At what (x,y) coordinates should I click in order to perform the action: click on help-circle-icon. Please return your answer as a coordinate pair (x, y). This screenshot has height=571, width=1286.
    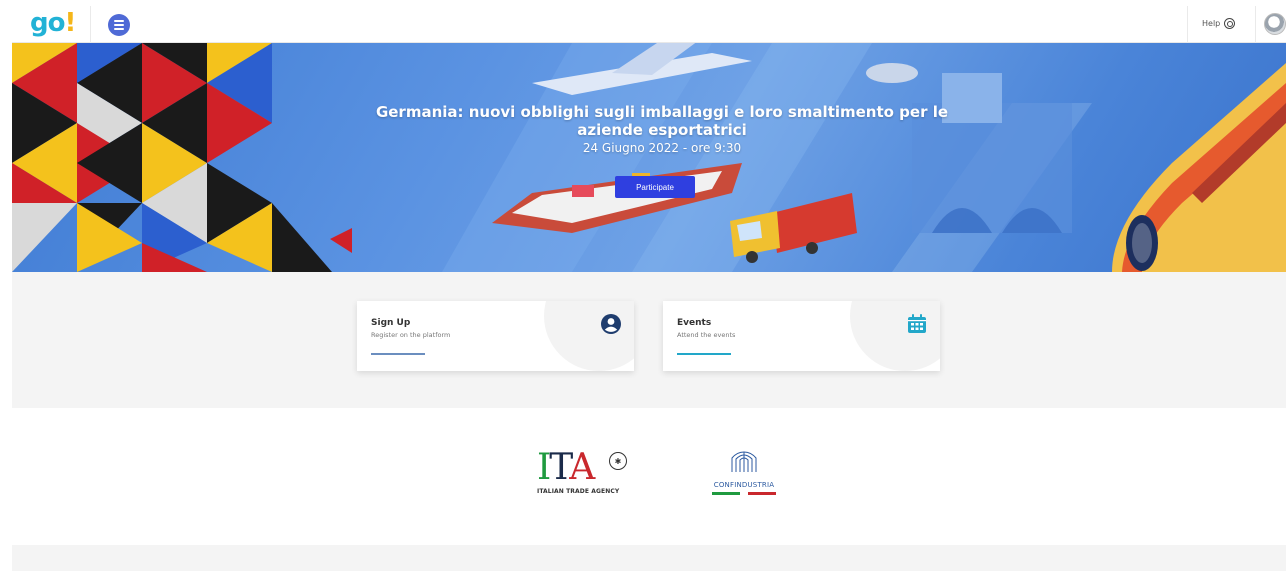
    Looking at the image, I should click on (1230, 23).